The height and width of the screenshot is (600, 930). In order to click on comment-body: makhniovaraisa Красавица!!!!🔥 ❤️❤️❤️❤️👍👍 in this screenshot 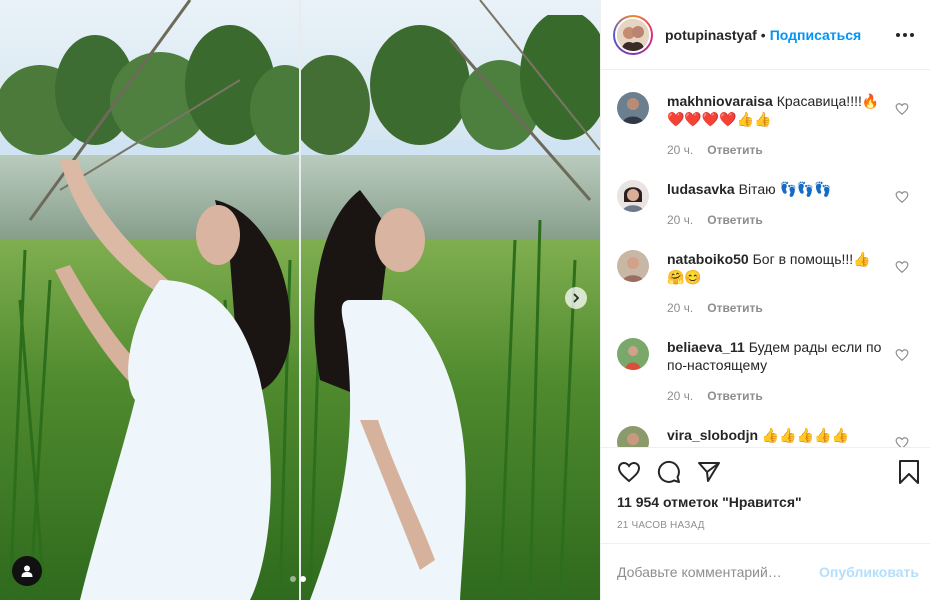, I will do `click(780, 110)`.